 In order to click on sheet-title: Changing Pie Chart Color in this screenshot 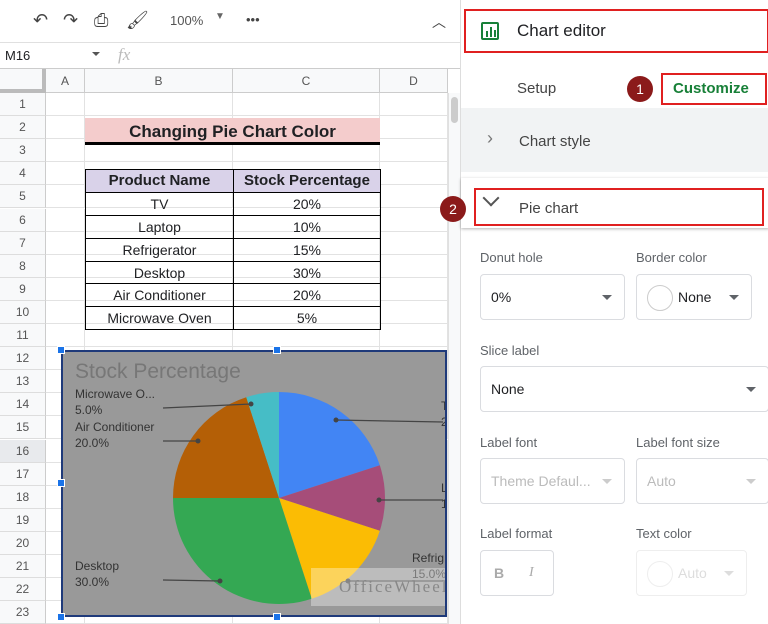, I will do `click(232, 131)`.